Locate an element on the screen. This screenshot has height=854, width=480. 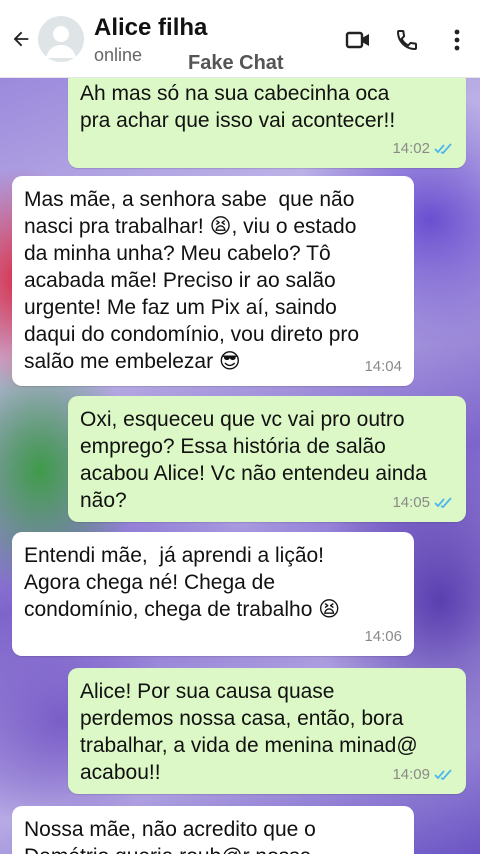
message-meta: 14:04 is located at coordinates (383, 366).